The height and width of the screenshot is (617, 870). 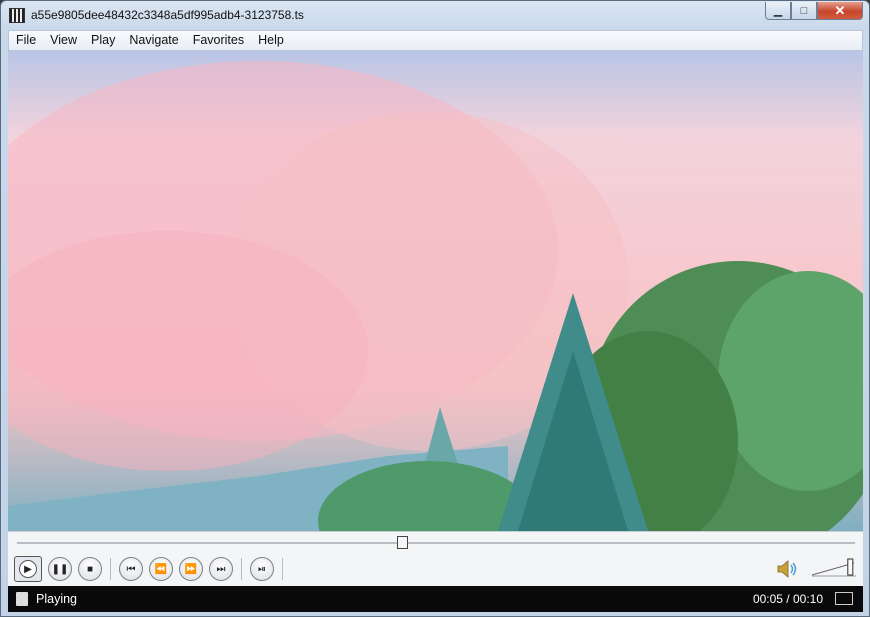 I want to click on menu-file: File, so click(x=26, y=40).